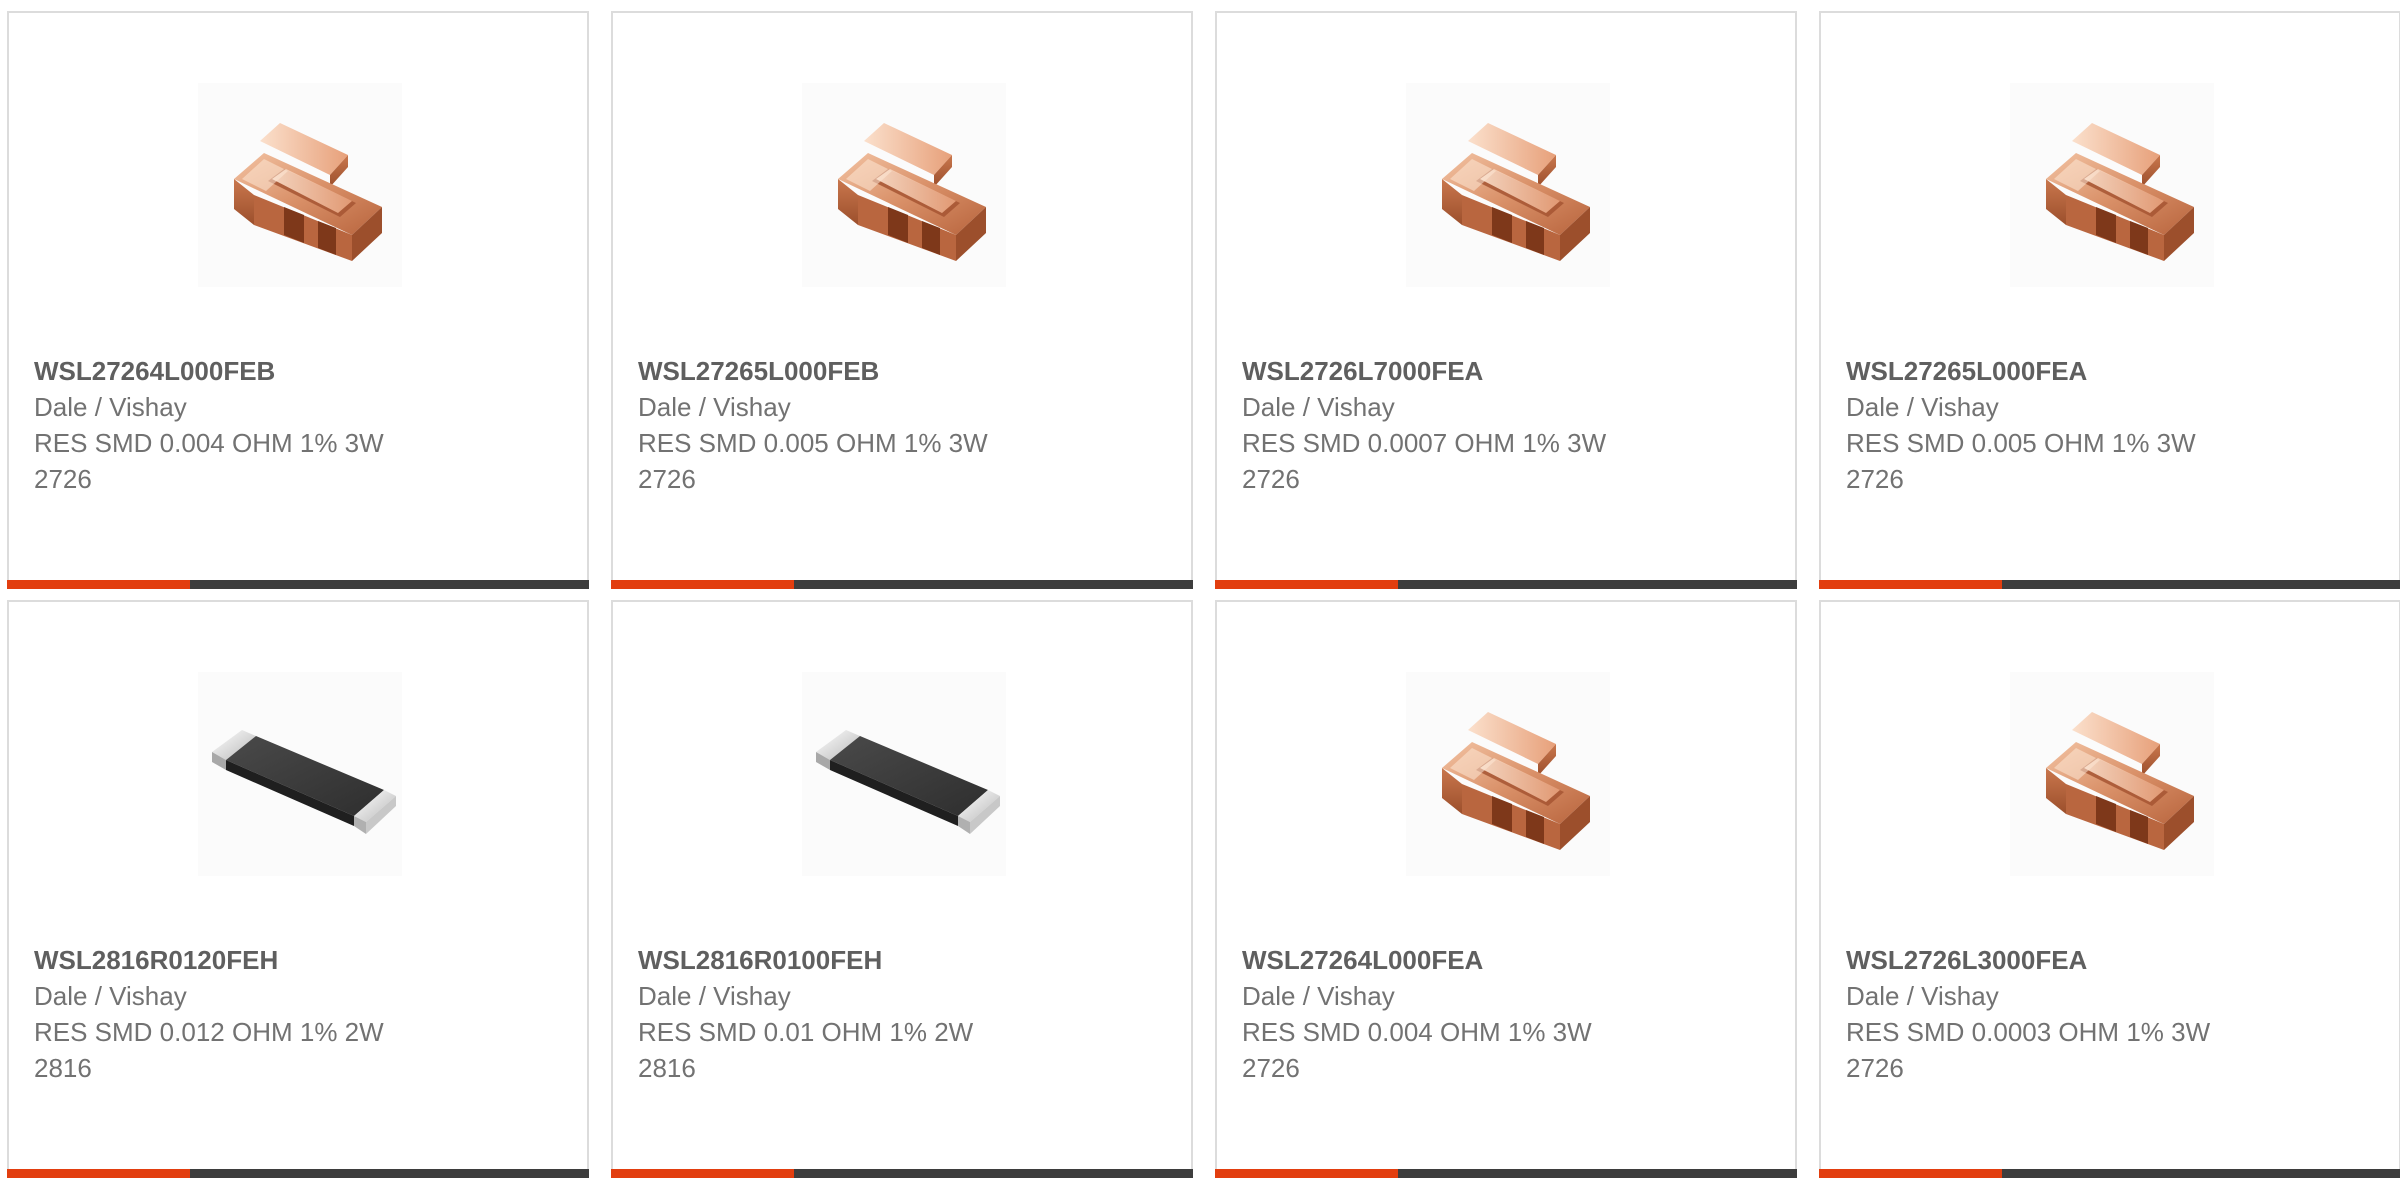 The height and width of the screenshot is (1178, 2400). I want to click on part-number: WSL27264L000FEA, so click(1508, 960).